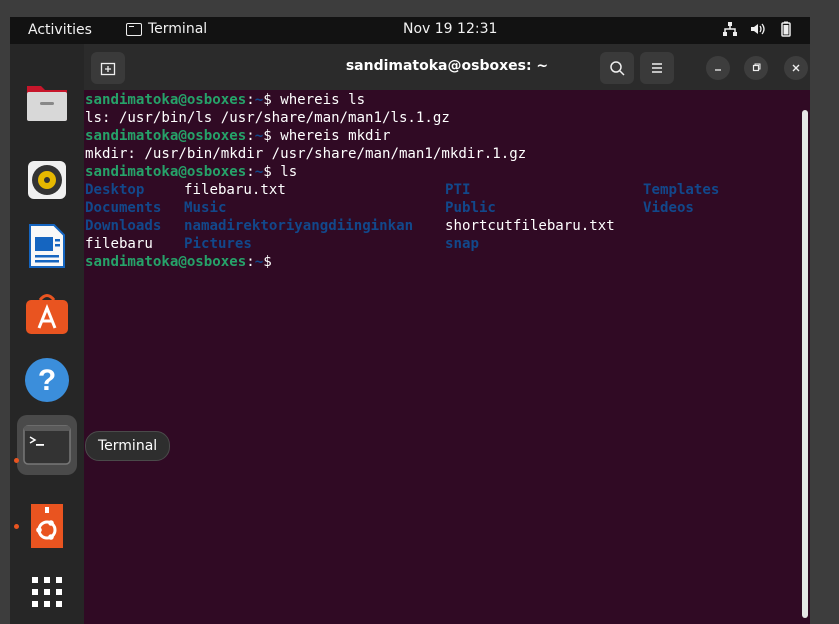  What do you see at coordinates (335, 136) in the screenshot?
I see `command-text: whereis mkdir` at bounding box center [335, 136].